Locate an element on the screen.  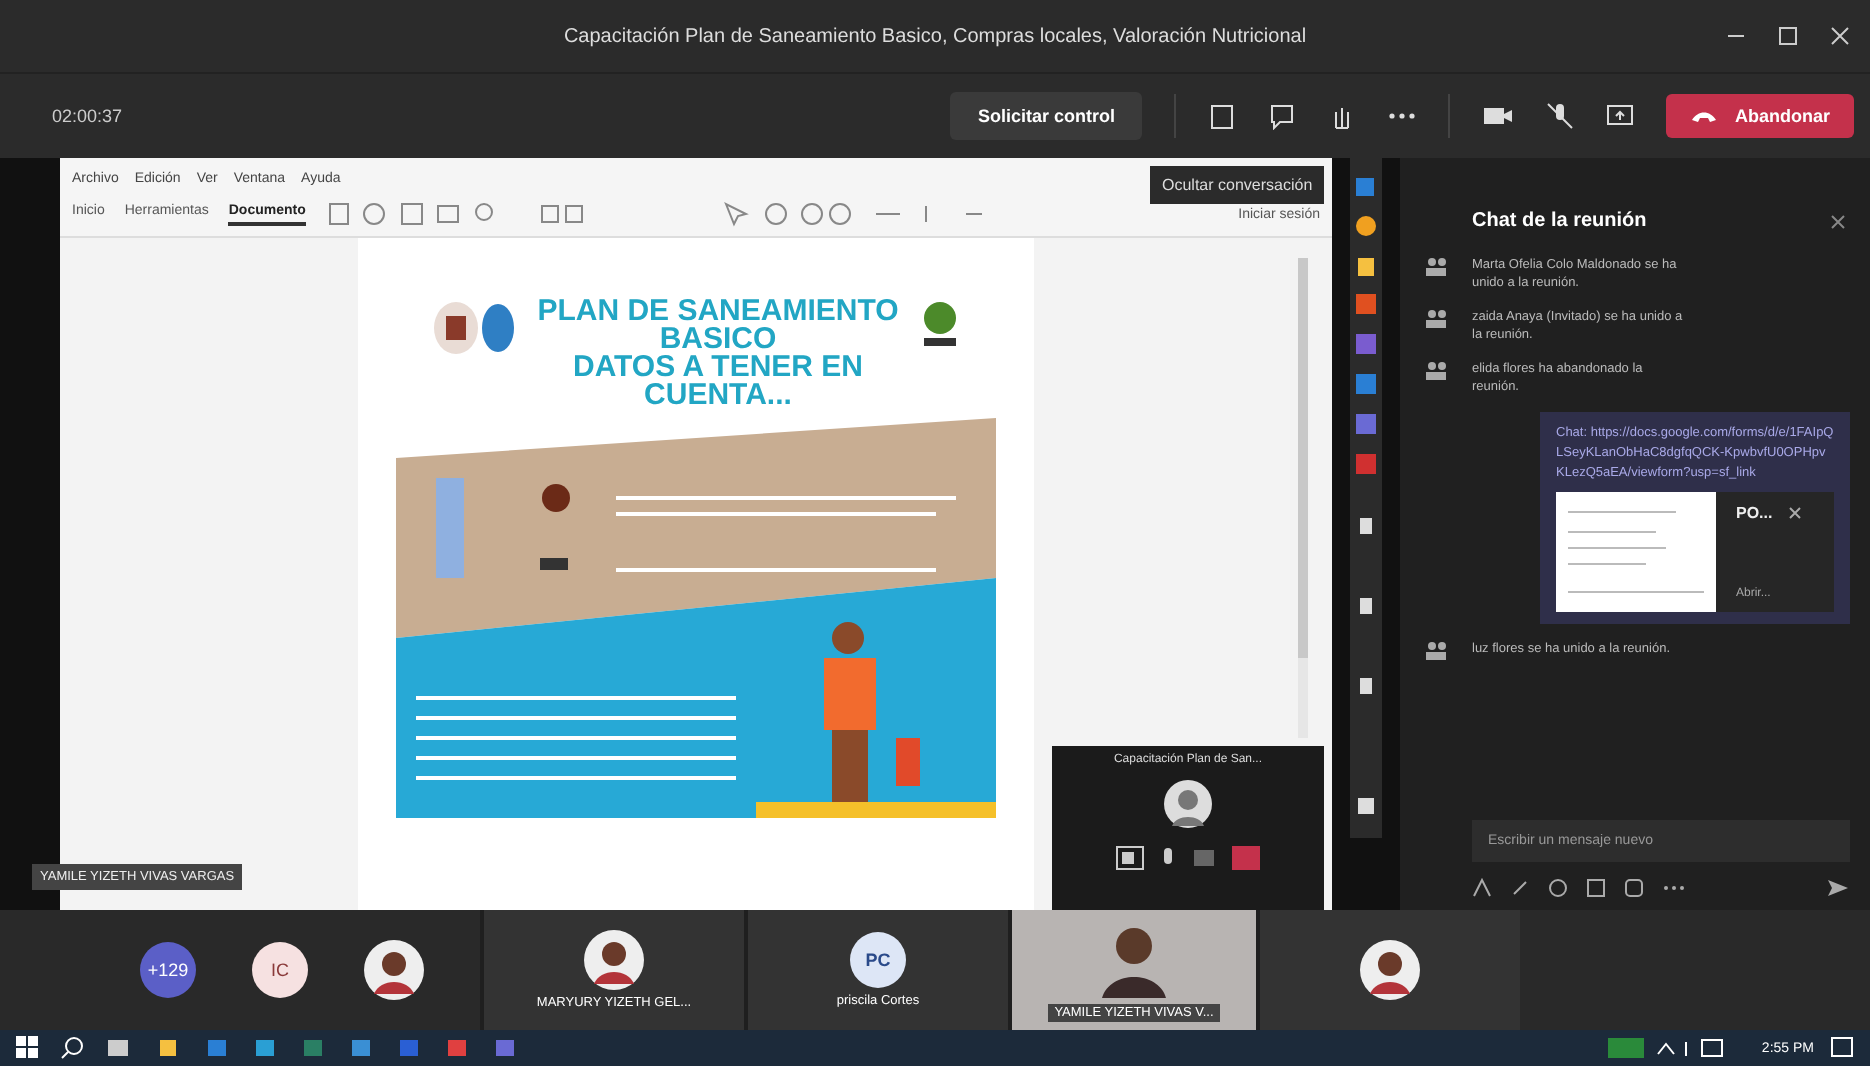
more-icon is located at coordinates (1674, 888).